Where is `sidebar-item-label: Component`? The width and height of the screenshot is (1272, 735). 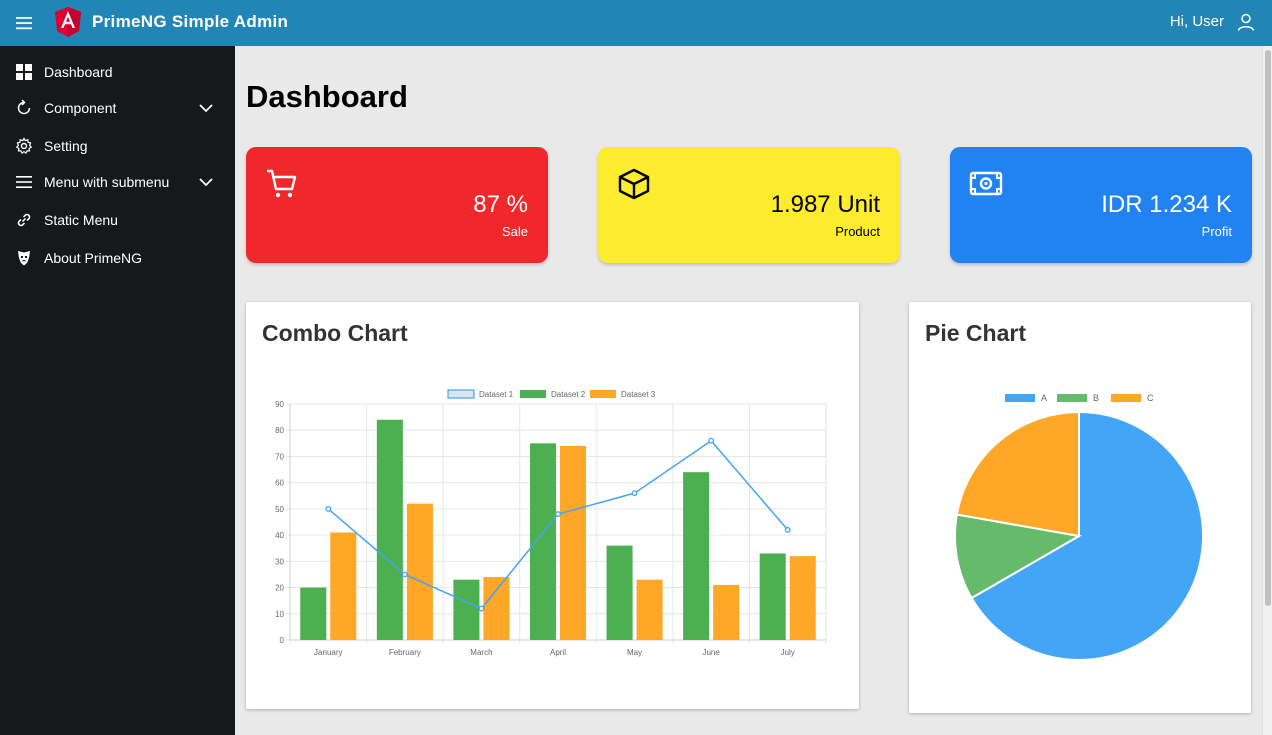 sidebar-item-label: Component is located at coordinates (80, 108).